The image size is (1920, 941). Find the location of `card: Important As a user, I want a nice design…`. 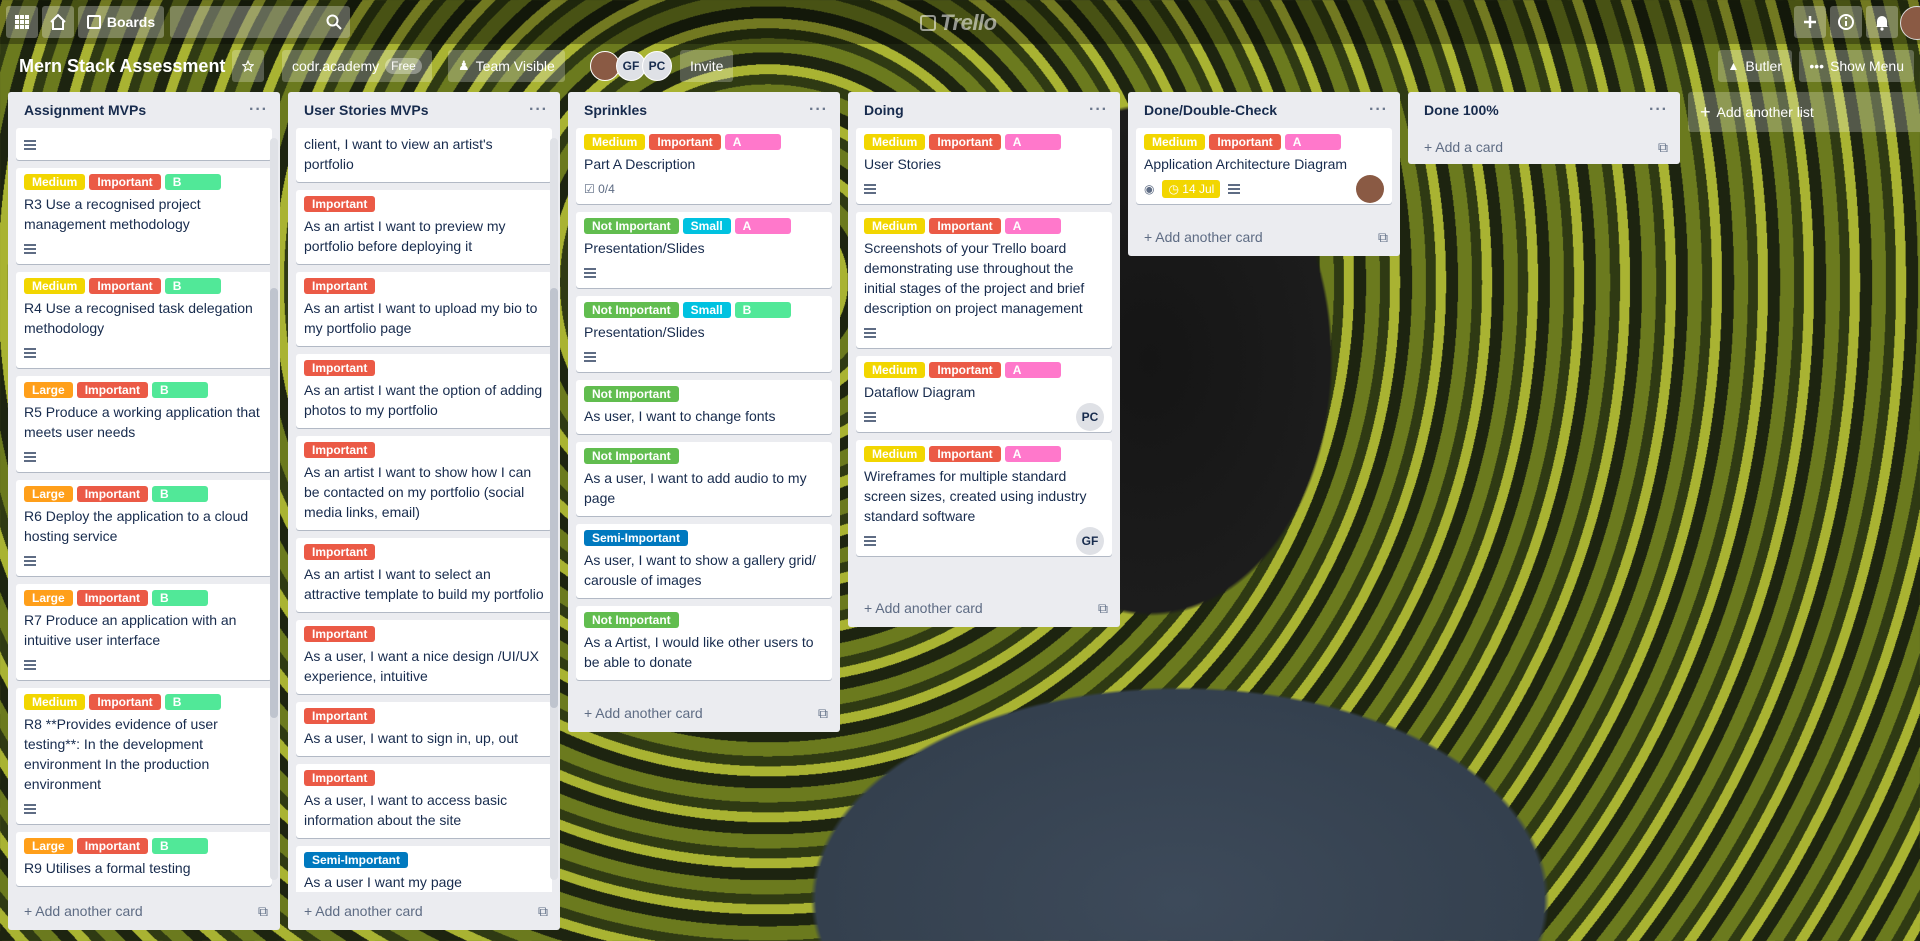

card: Important As a user, I want a nice design… is located at coordinates (424, 657).